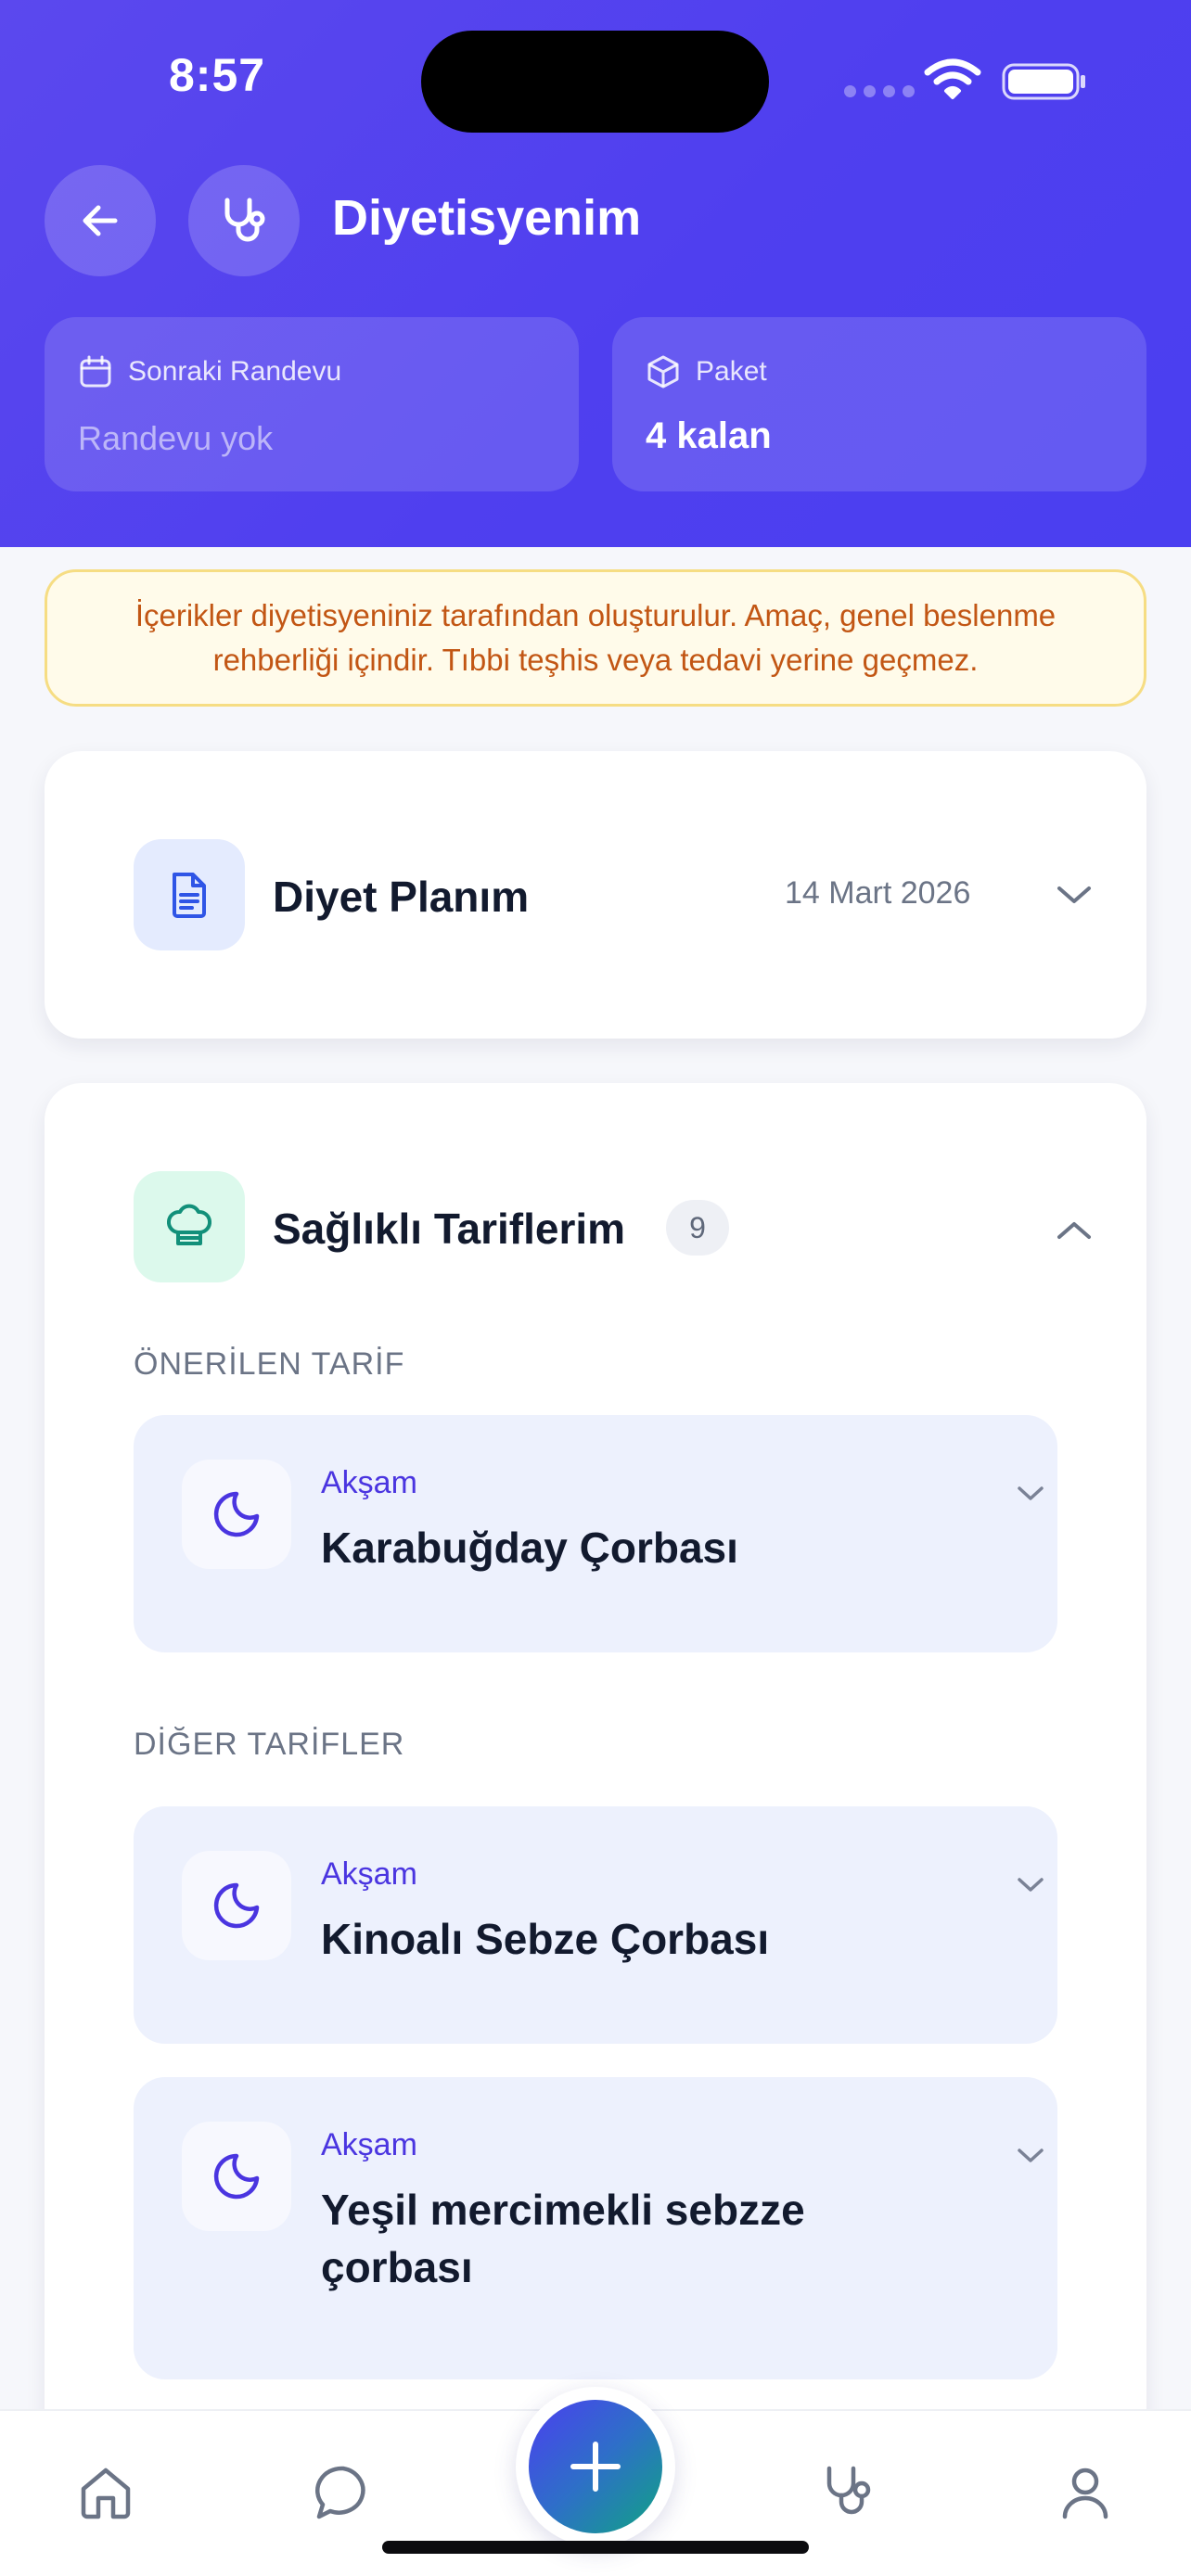 This screenshot has width=1191, height=2576. I want to click on user-icon, so click(1085, 2492).